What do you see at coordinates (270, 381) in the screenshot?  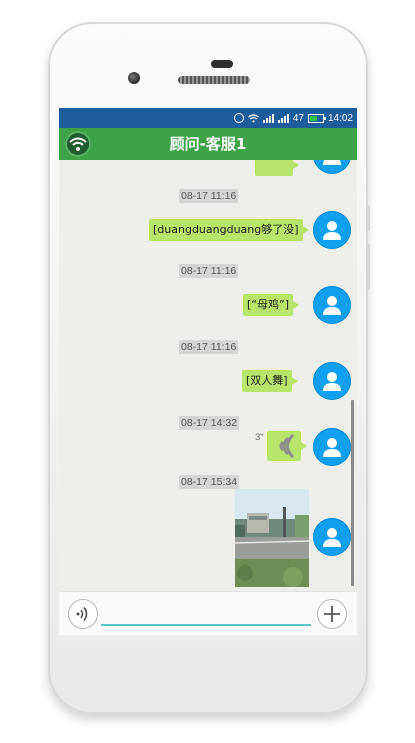 I see `message-bubble: [双人舞]` at bounding box center [270, 381].